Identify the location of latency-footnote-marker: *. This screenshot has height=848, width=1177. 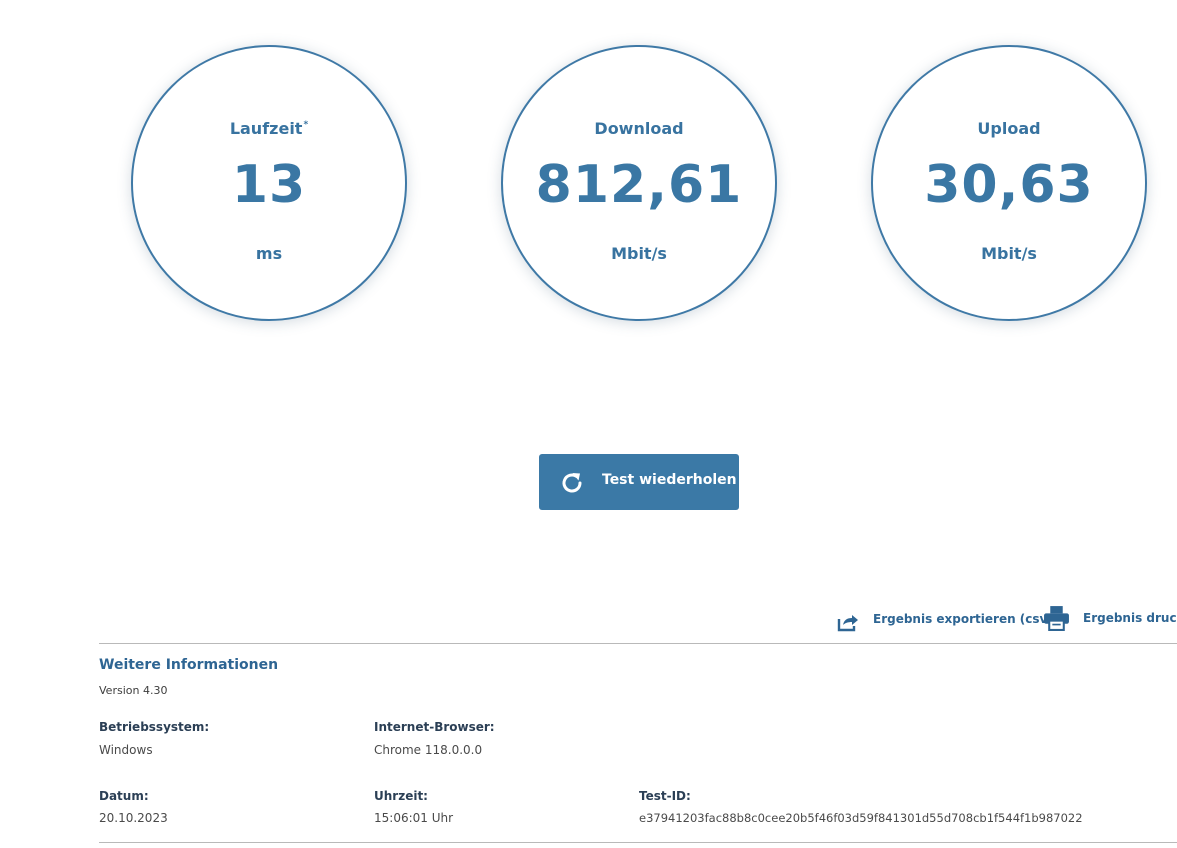
(306, 125).